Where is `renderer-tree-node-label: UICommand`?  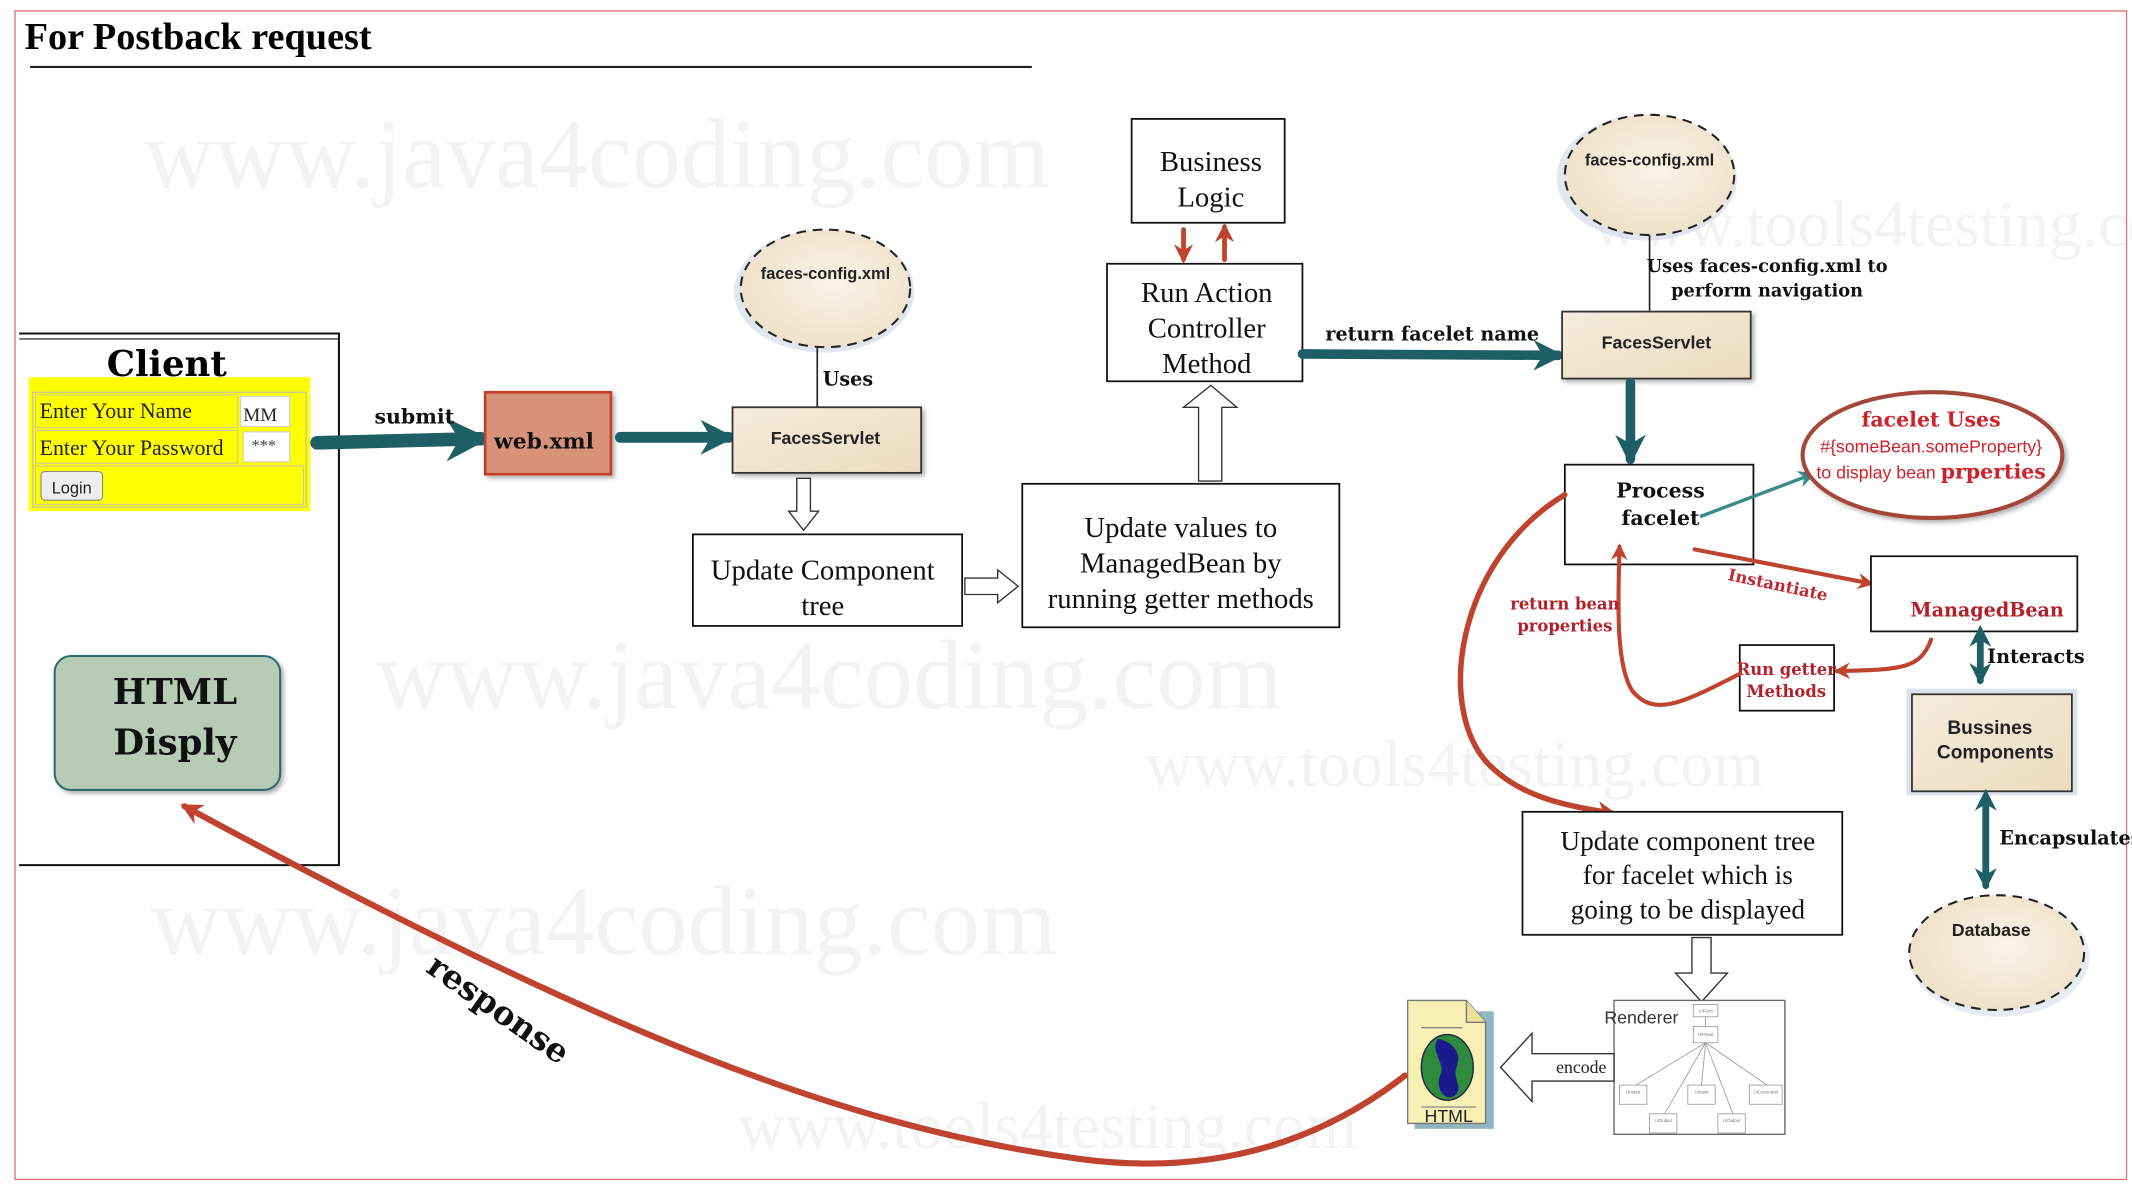
renderer-tree-node-label: UICommand is located at coordinates (1765, 1091).